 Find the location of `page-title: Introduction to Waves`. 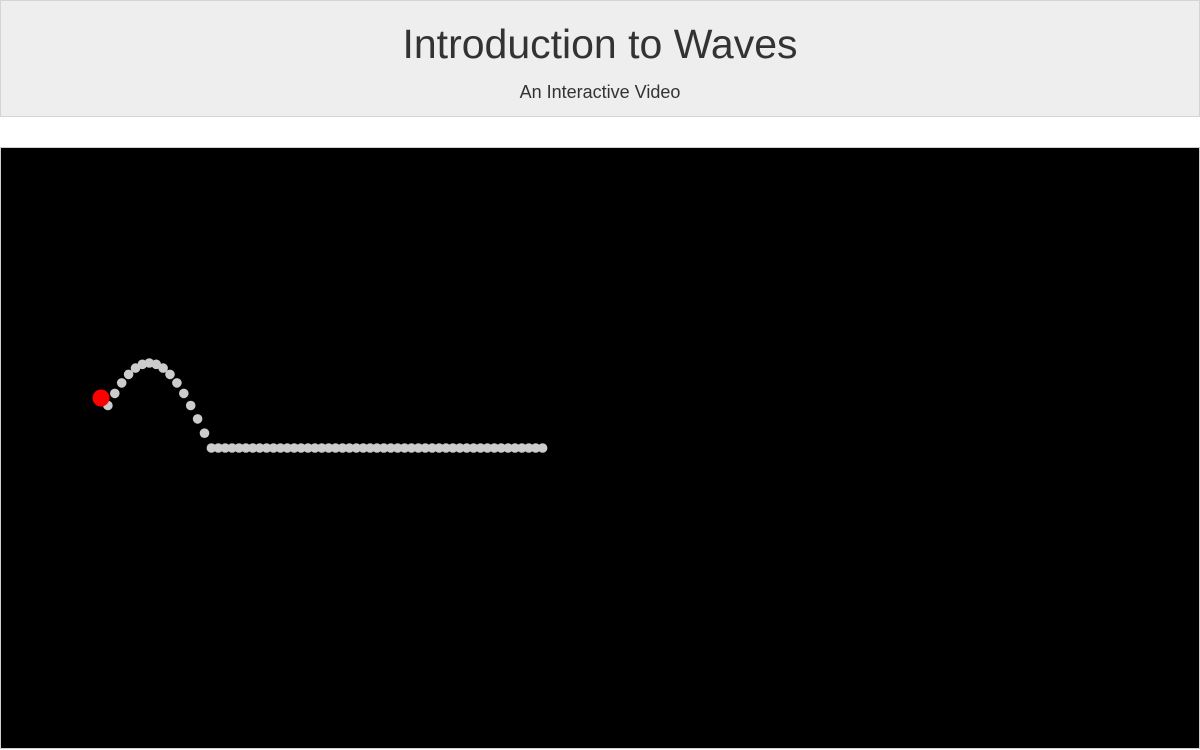

page-title: Introduction to Waves is located at coordinates (600, 44).